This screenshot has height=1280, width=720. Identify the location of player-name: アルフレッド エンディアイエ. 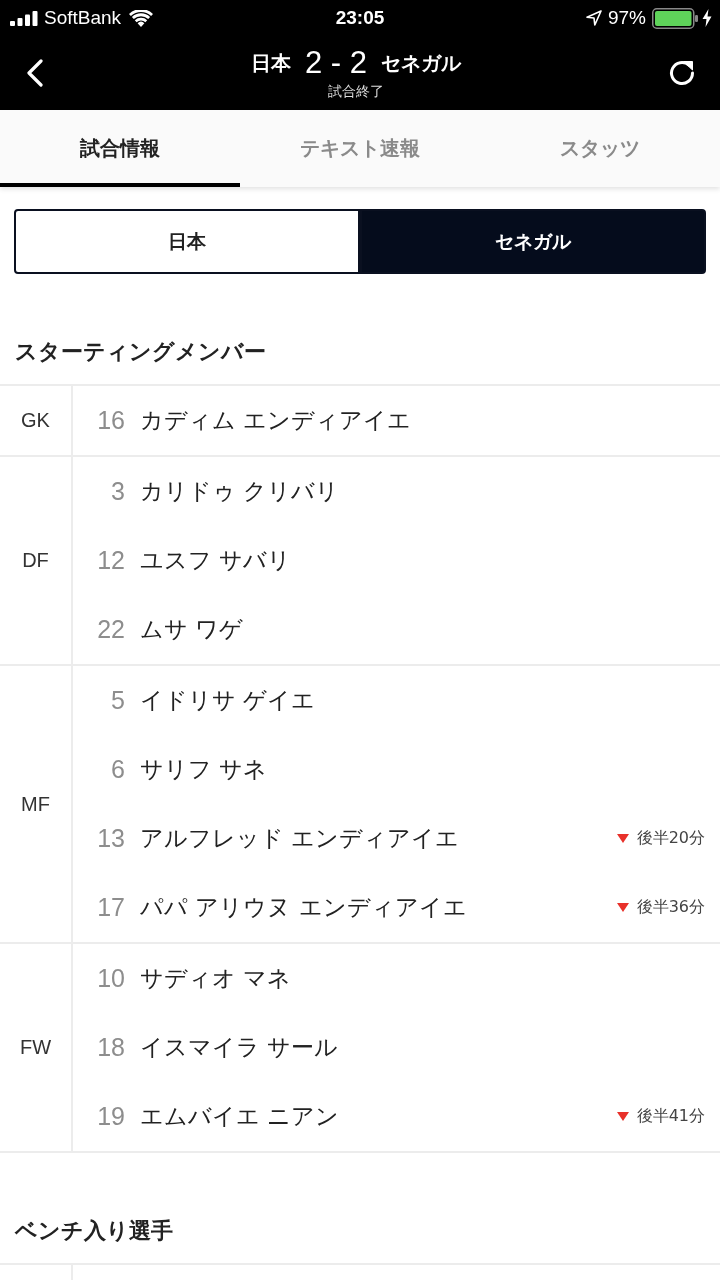
(300, 838).